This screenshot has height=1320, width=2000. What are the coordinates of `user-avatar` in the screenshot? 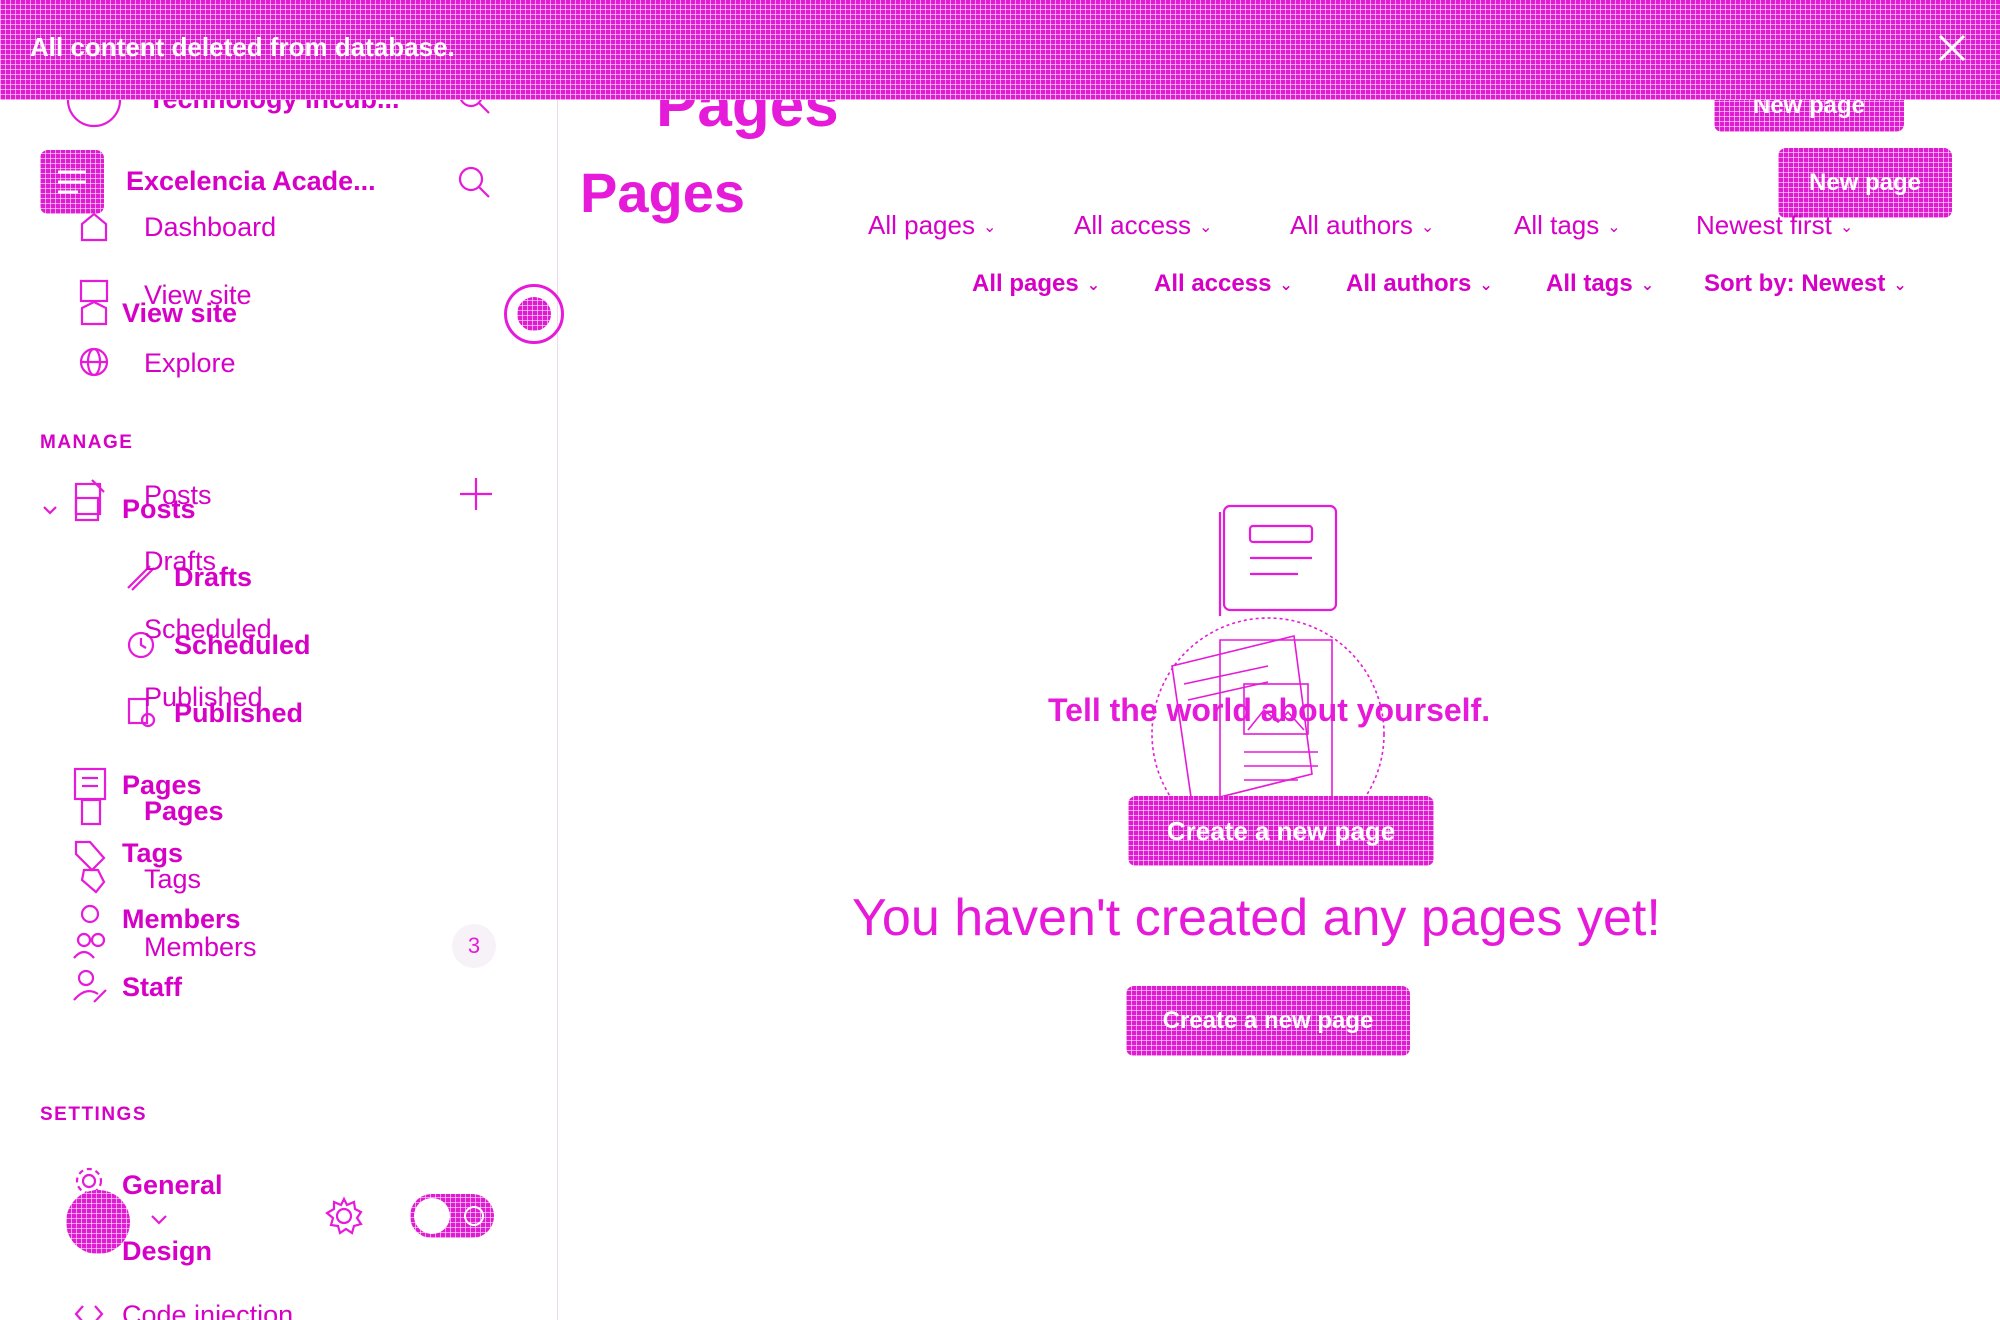 It's located at (98, 1222).